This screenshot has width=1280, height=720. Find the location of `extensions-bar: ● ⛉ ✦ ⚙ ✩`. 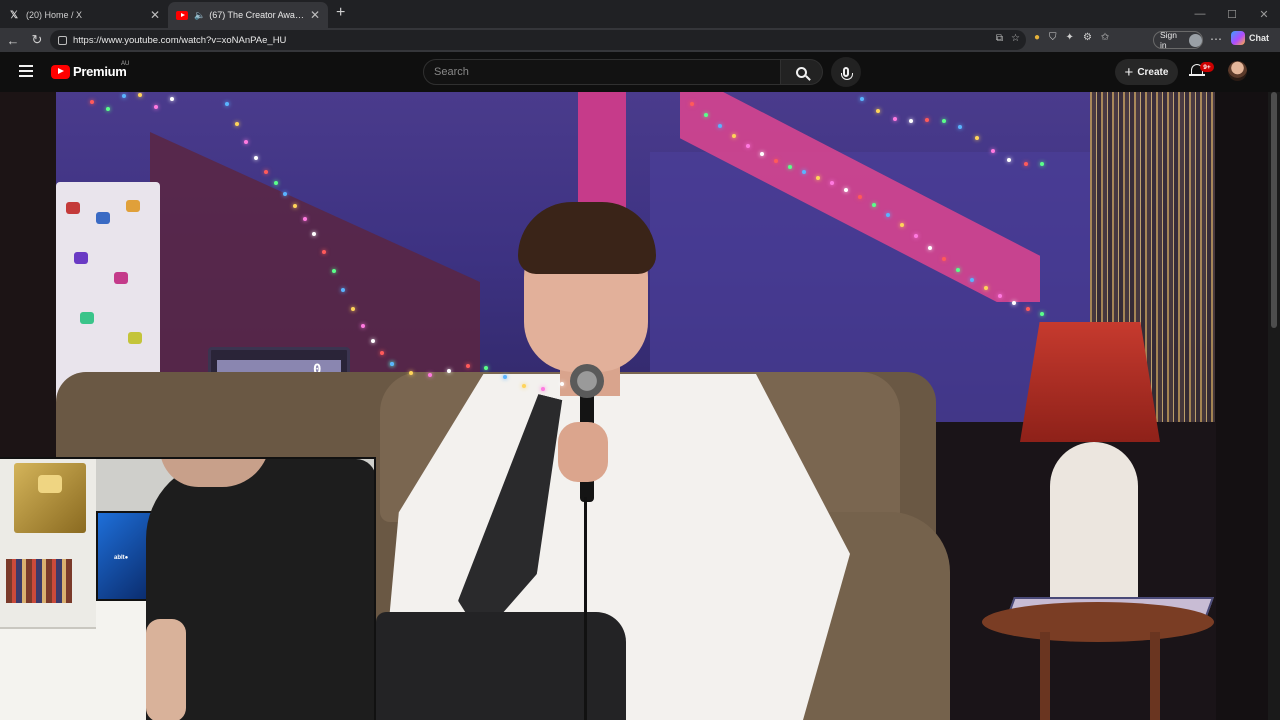

extensions-bar: ● ⛉ ✦ ⚙ ✩ is located at coordinates (1071, 37).